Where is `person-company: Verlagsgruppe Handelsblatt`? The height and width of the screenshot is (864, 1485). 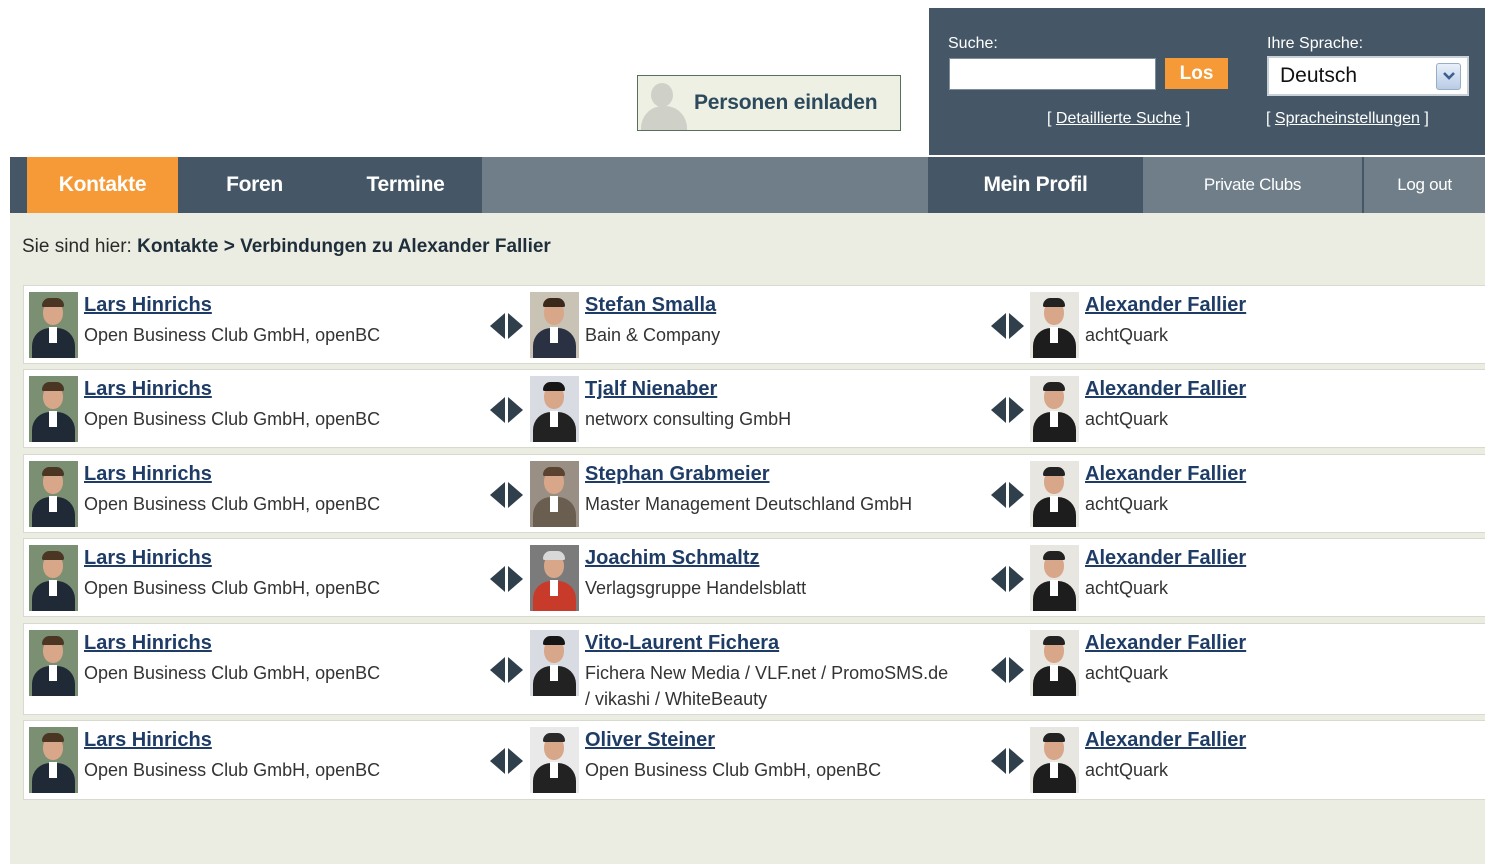
person-company: Verlagsgruppe Handelsblatt is located at coordinates (696, 588).